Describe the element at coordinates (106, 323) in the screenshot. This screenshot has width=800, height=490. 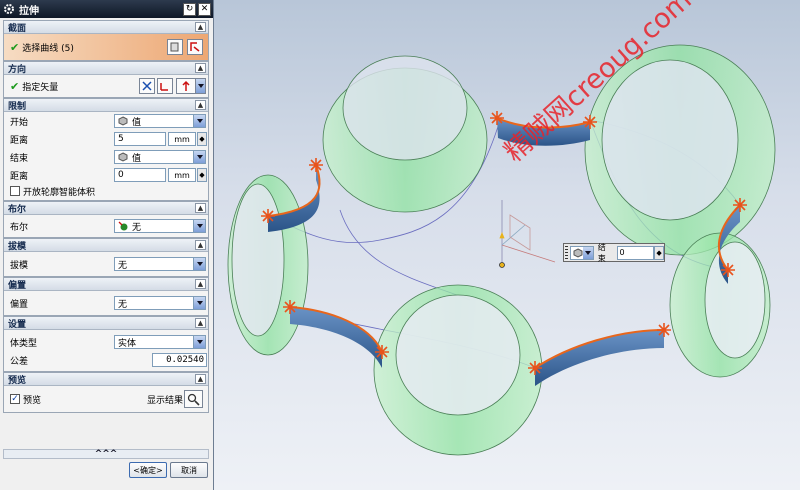
I see `settings-header: 设置 ▲` at that location.